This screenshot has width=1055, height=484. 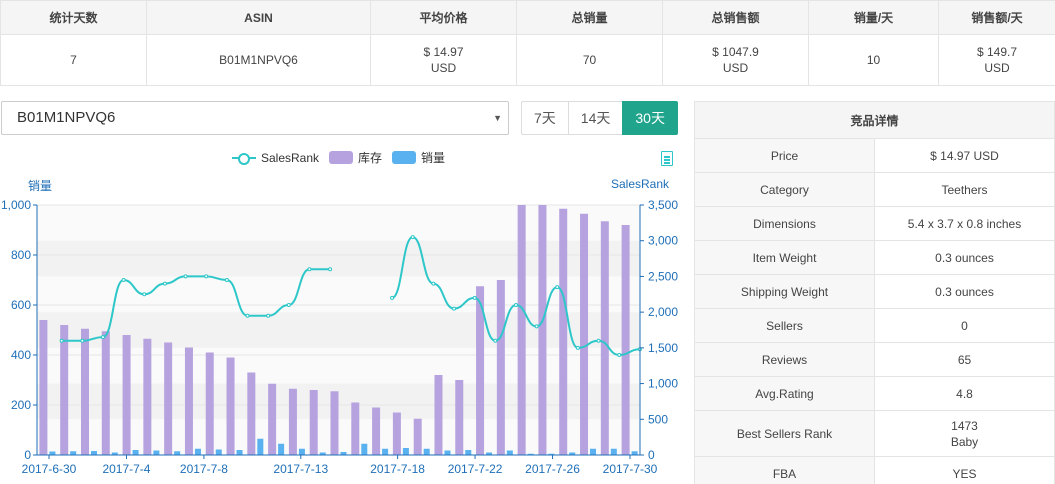 I want to click on summary-cell: B01M1NPVQ6, so click(x=258, y=60).